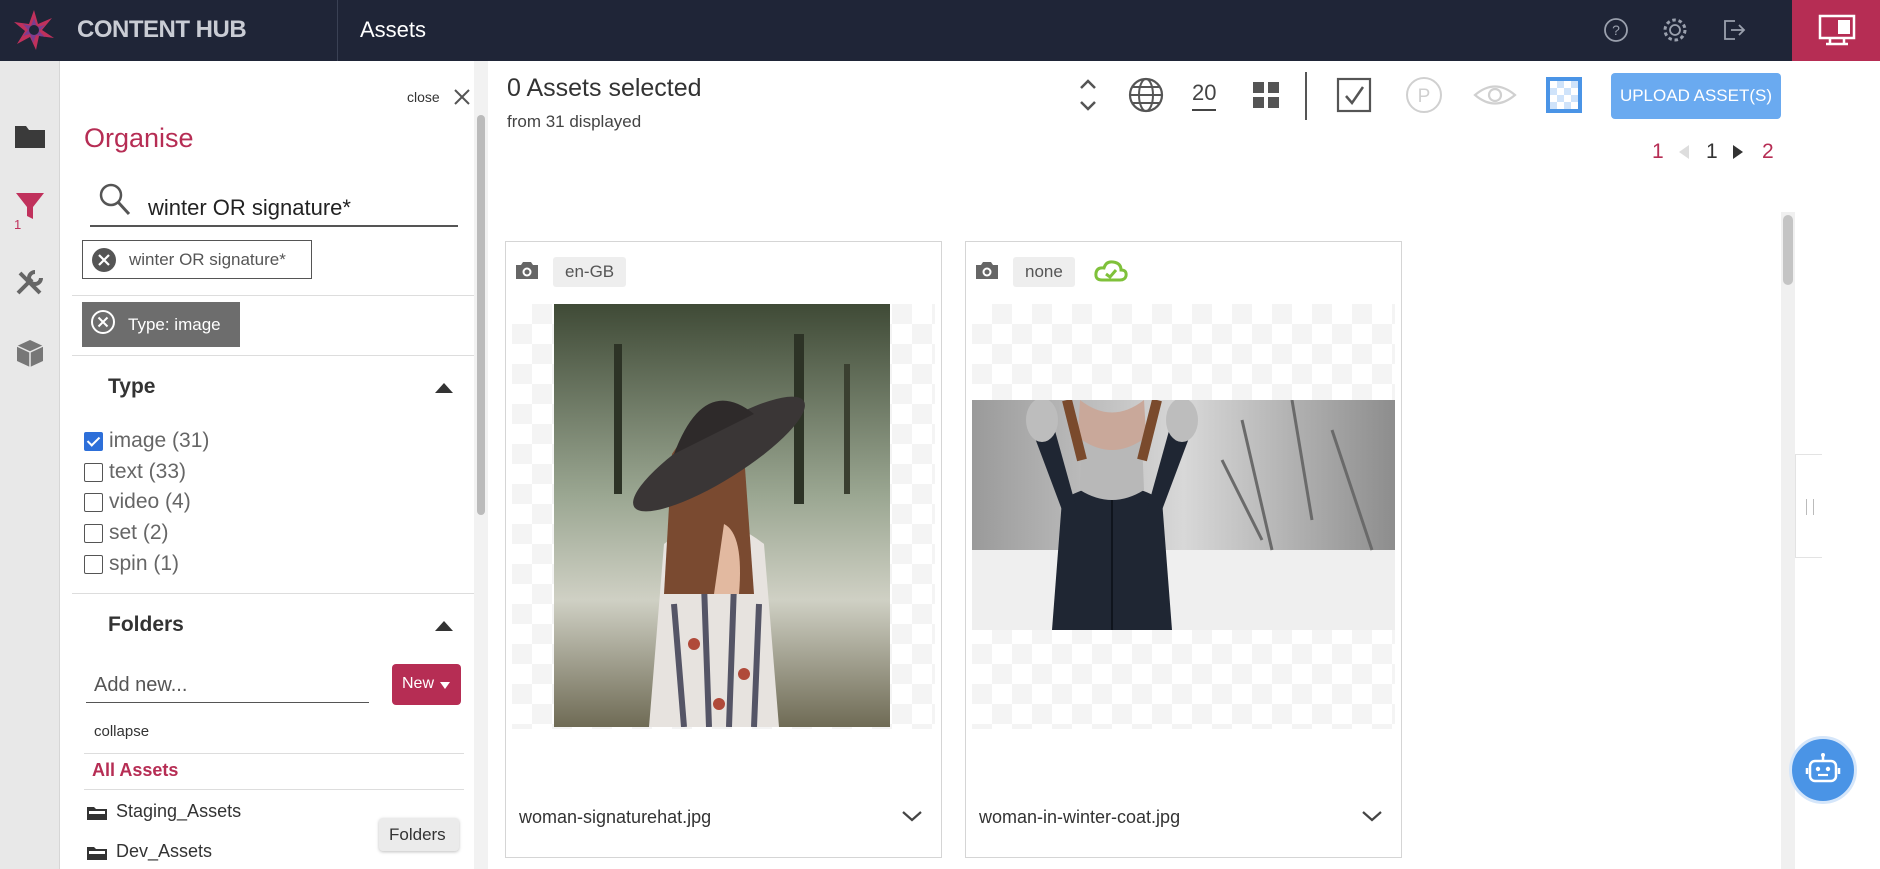  What do you see at coordinates (34, 30) in the screenshot?
I see `content-hub-logo-icon` at bounding box center [34, 30].